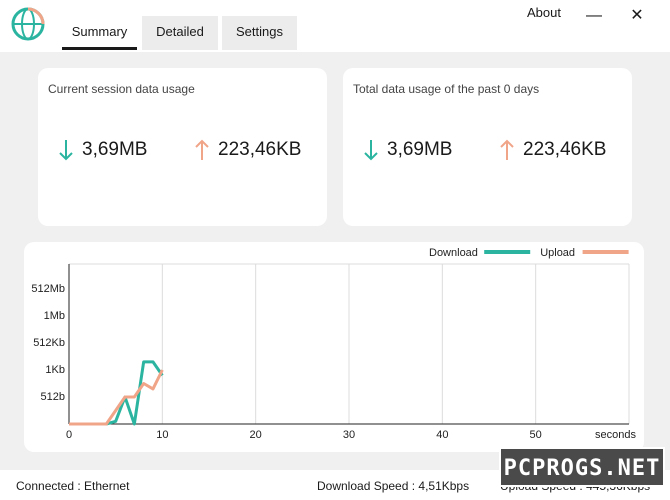 The image size is (670, 500). Describe the element at coordinates (162, 435) in the screenshot. I see `x-tick-label: 10` at that location.